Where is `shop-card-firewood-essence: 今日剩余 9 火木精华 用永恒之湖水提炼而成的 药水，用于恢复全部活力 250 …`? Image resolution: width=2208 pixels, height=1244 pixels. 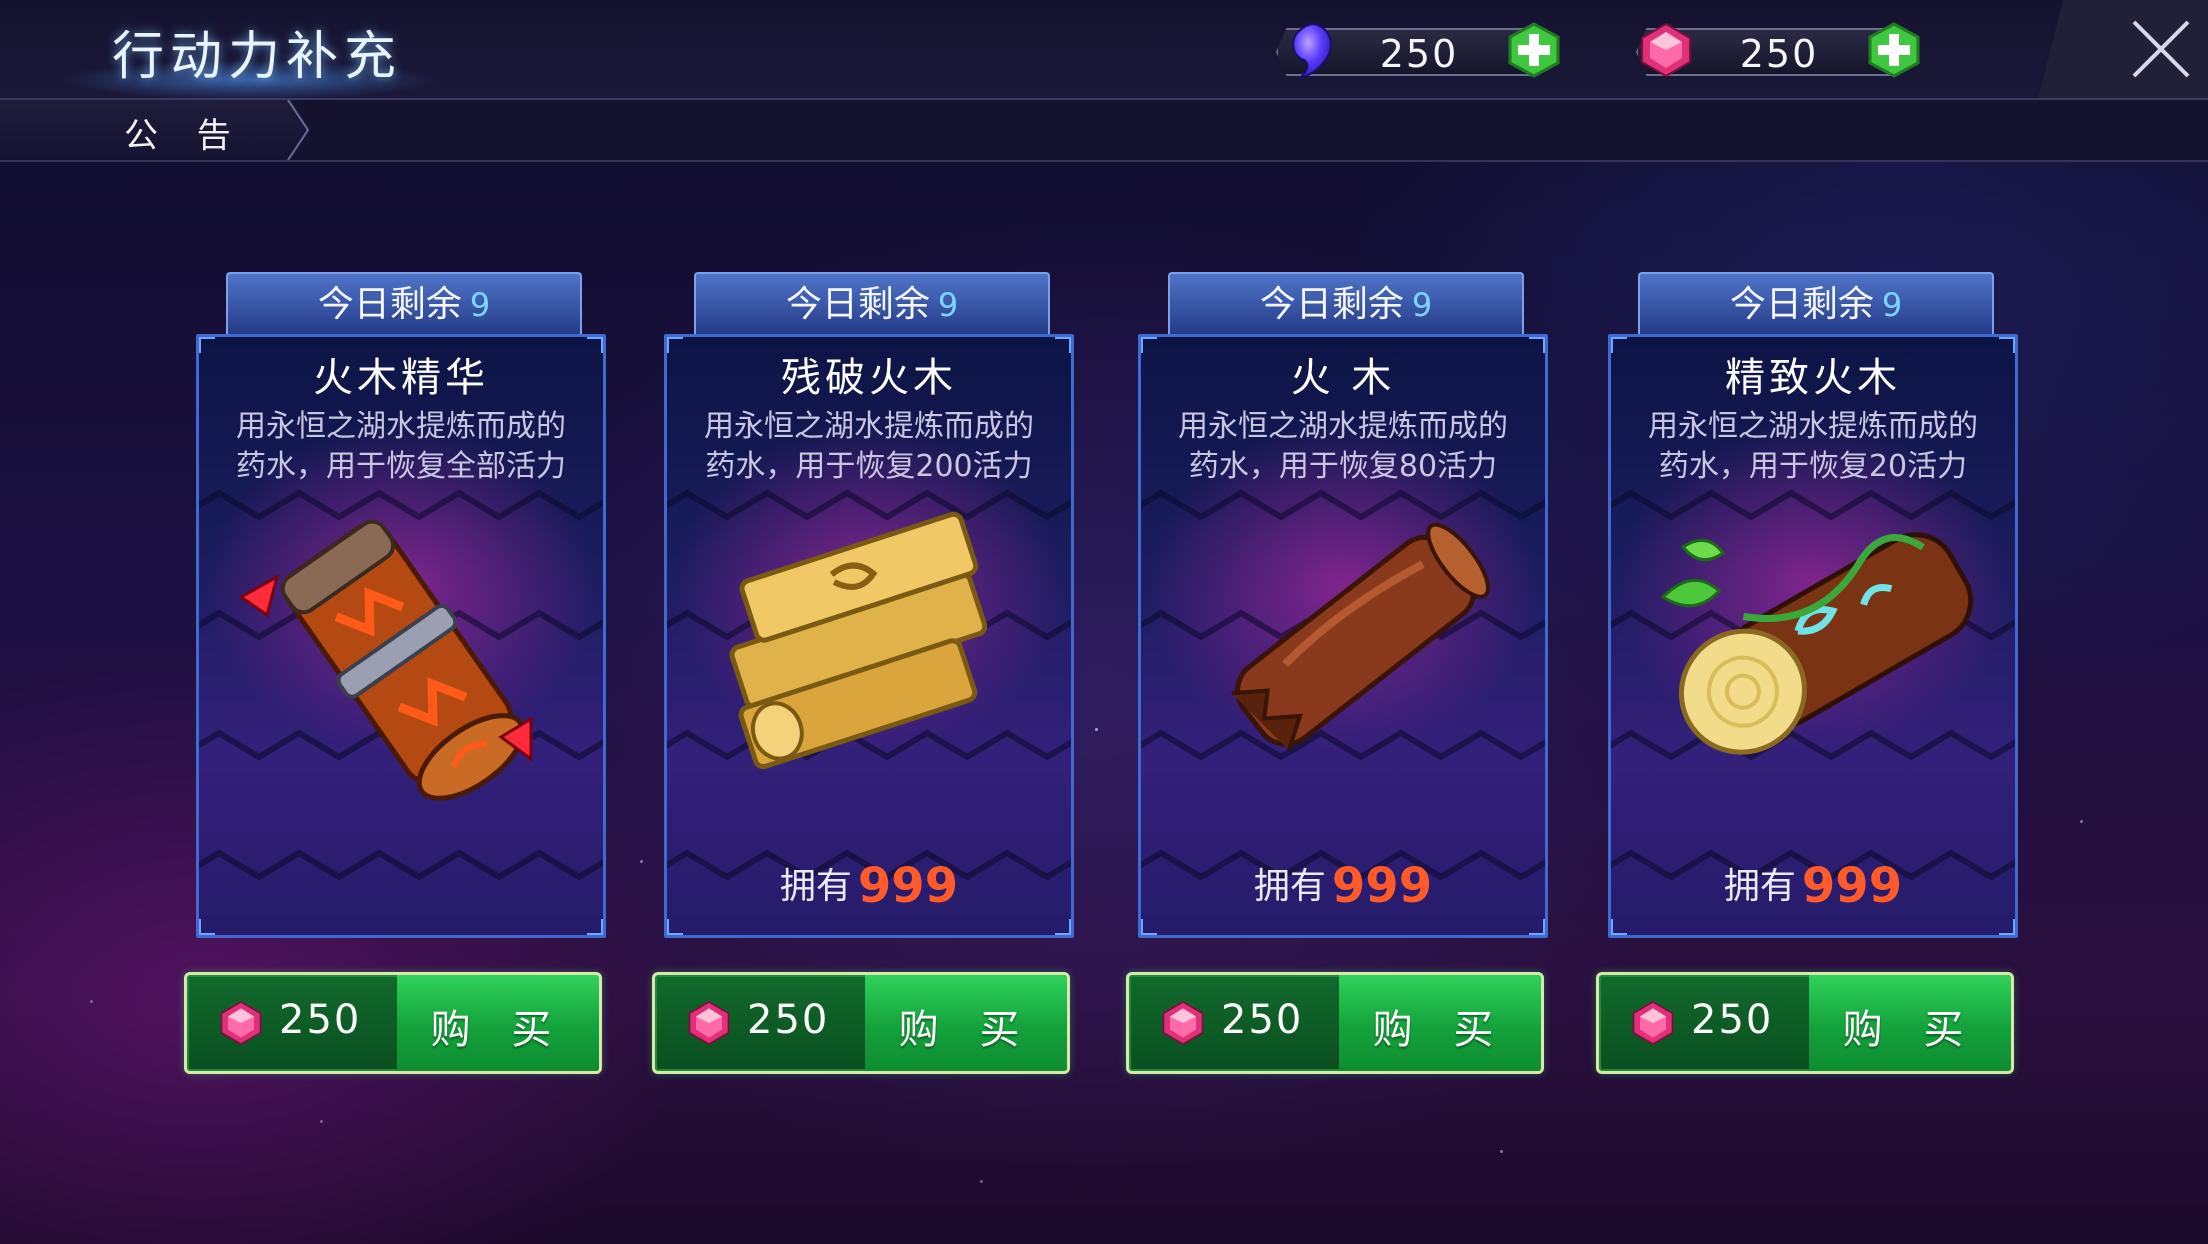 shop-card-firewood-essence: 今日剩余 9 火木精华 用永恒之湖水提炼而成的 药水，用于恢复全部活力 250 … is located at coordinates (395, 673).